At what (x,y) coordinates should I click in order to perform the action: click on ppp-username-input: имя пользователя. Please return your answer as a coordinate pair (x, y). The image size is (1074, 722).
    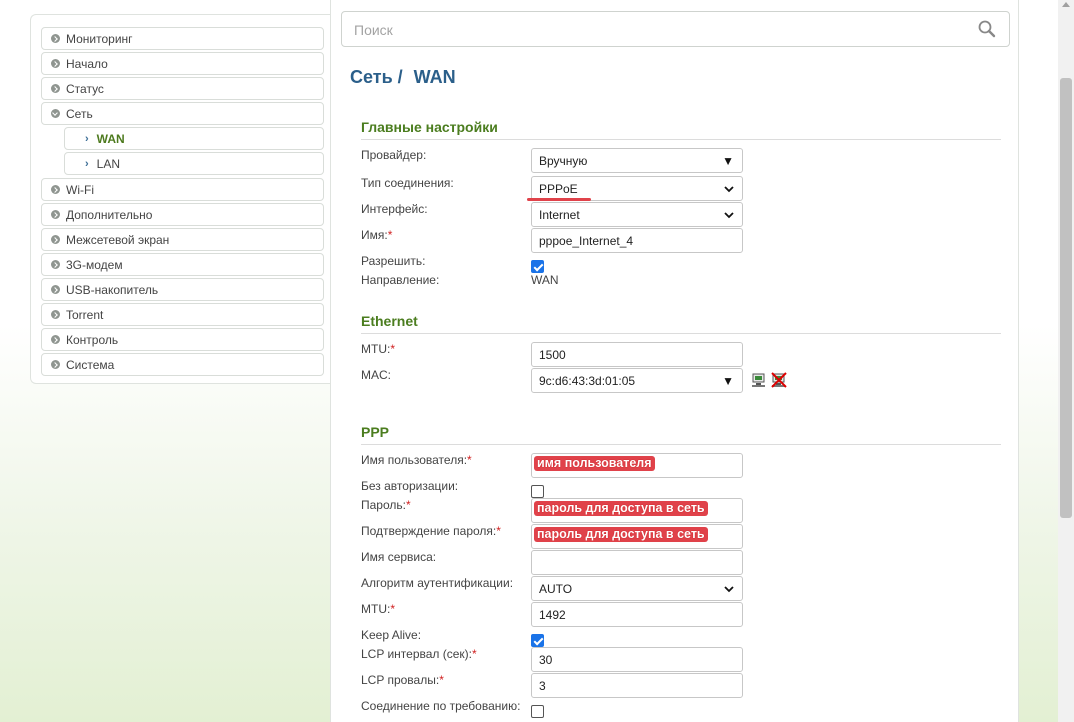
    Looking at the image, I should click on (637, 465).